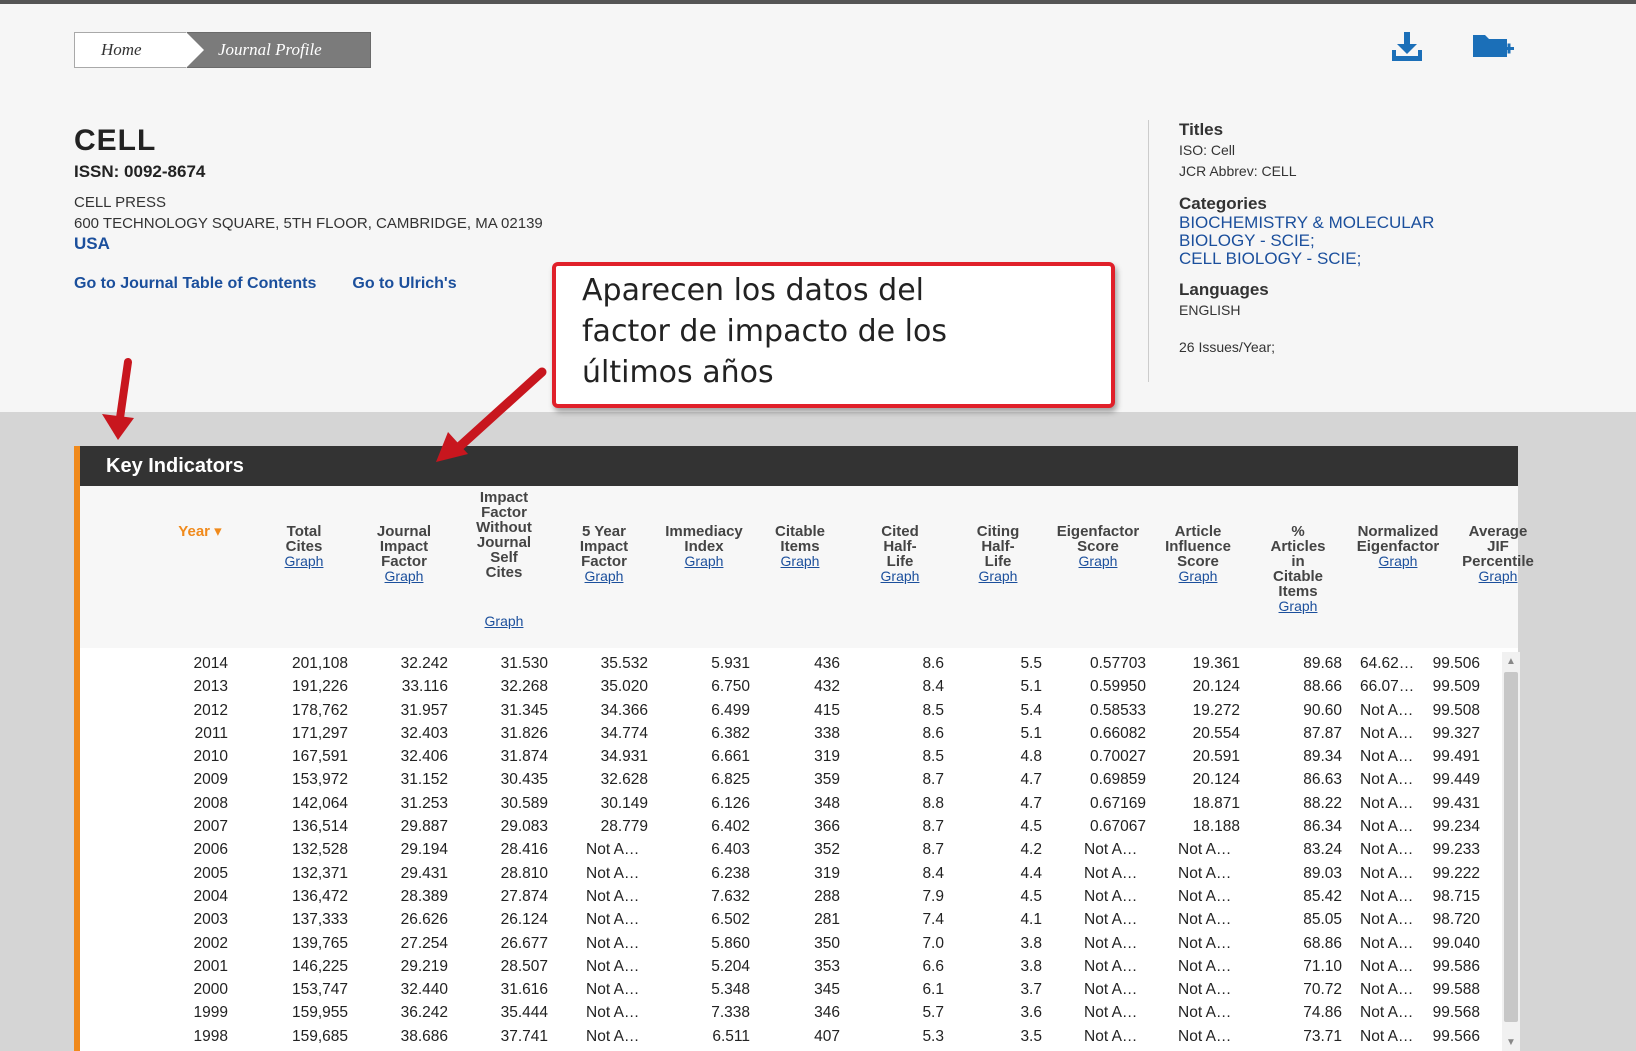 Image resolution: width=1636 pixels, height=1051 pixels. What do you see at coordinates (319, 850) in the screenshot?
I see `table-cell: 132,528` at bounding box center [319, 850].